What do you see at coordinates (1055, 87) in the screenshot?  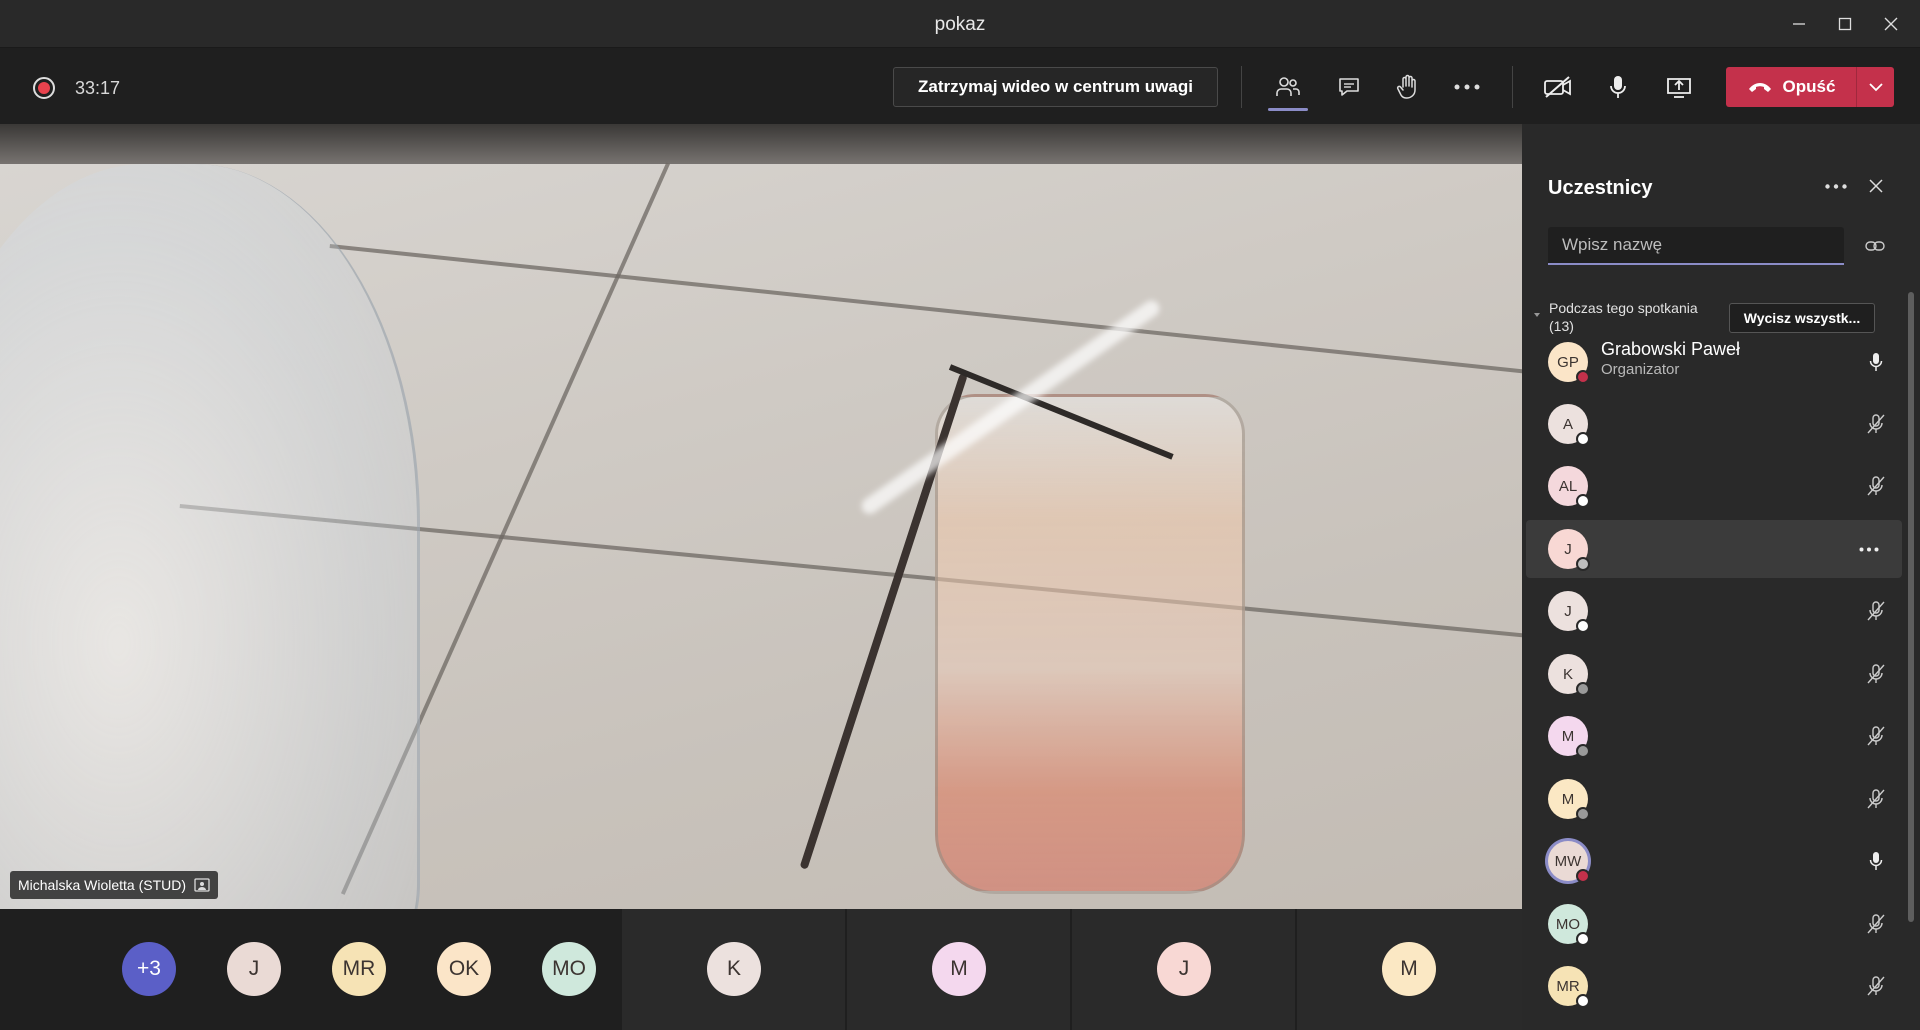 I see `stop-spotlight-button: Zatrzymaj wideo w centrum uwagi` at bounding box center [1055, 87].